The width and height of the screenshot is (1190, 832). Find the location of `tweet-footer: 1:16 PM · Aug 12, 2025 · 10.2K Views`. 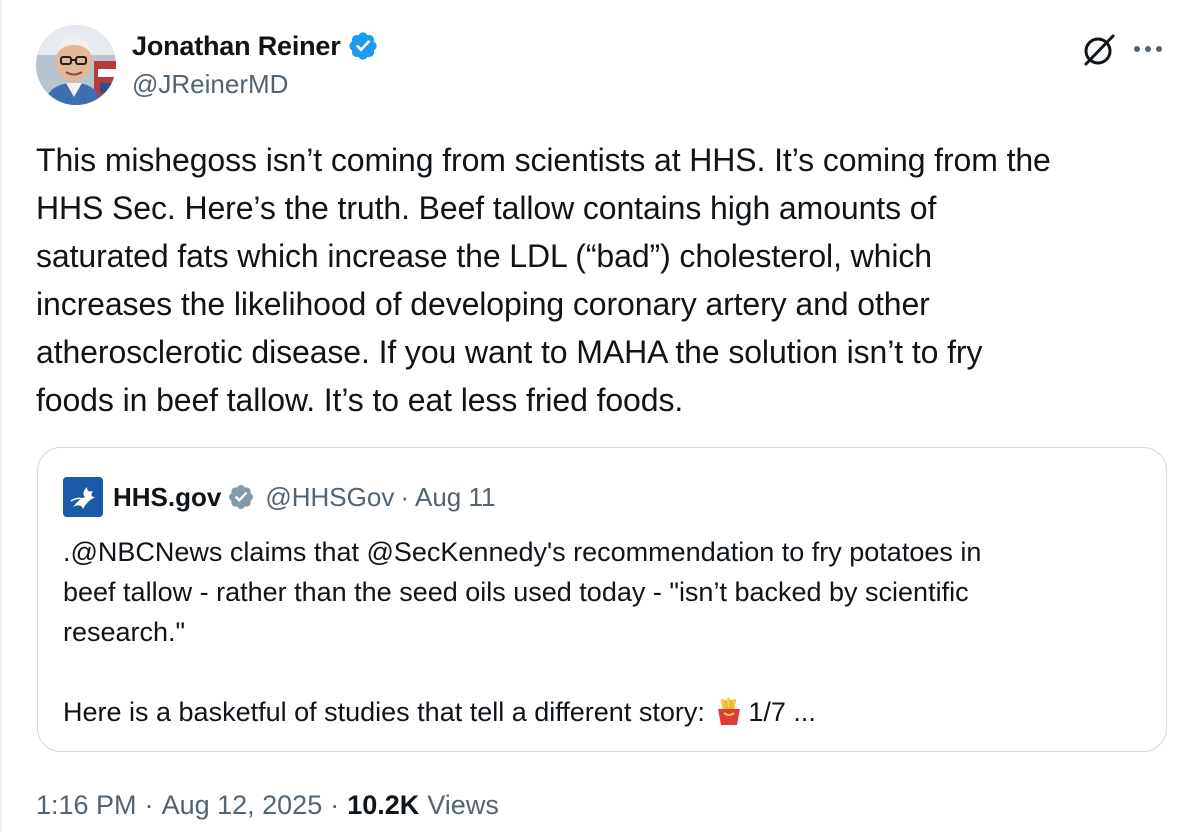

tweet-footer: 1:16 PM · Aug 12, 2025 · 10.2K Views is located at coordinates (267, 805).